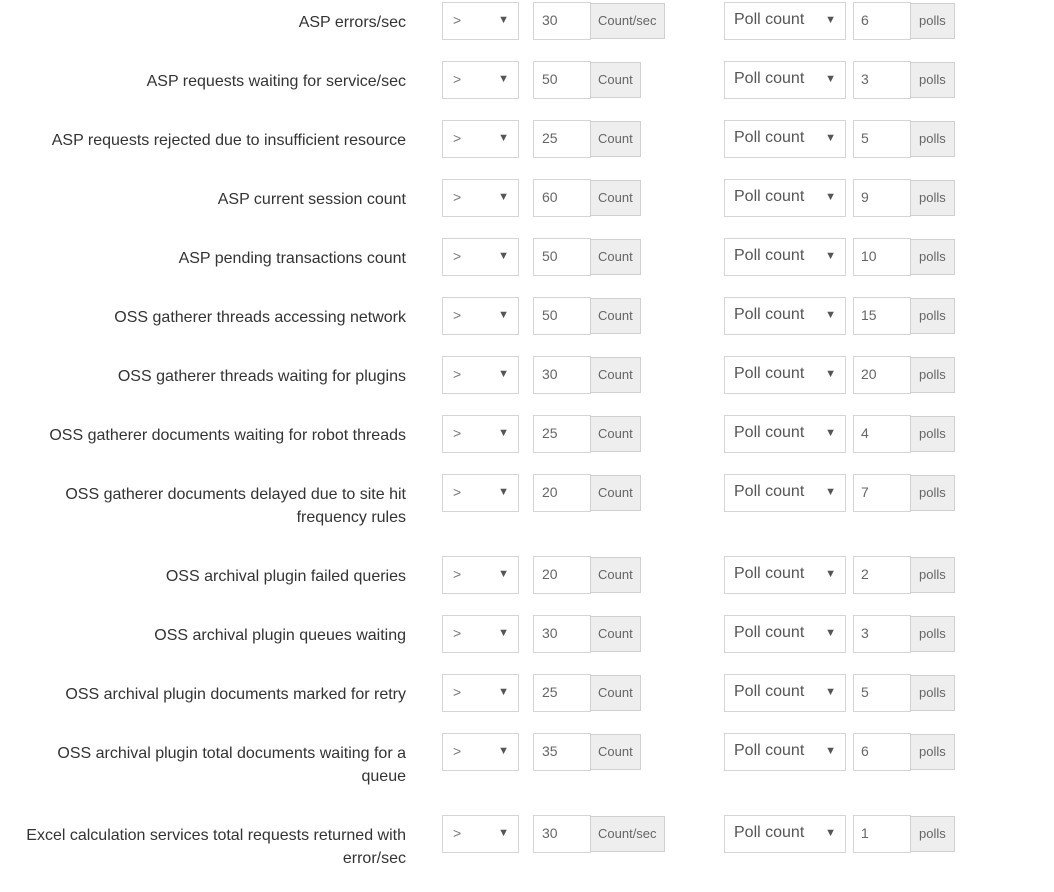 This screenshot has width=1054, height=892. Describe the element at coordinates (562, 752) in the screenshot. I see `threshold-value-input: 35` at that location.